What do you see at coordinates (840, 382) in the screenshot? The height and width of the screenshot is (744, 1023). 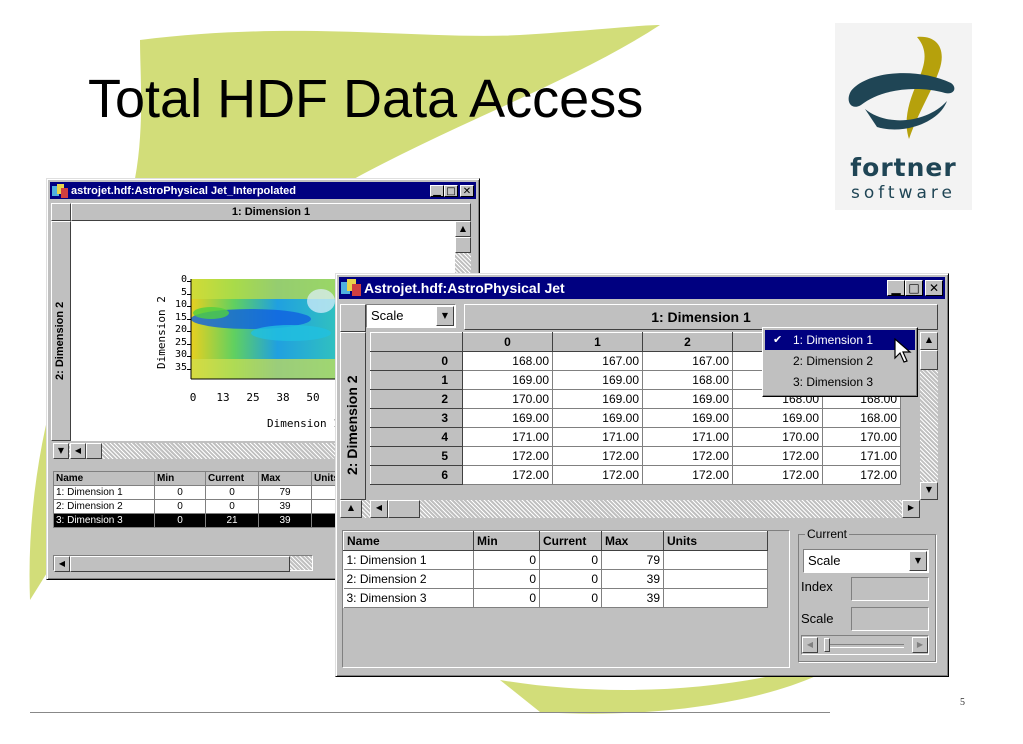 I see `axis-menu-item: 3: Dimension 3` at bounding box center [840, 382].